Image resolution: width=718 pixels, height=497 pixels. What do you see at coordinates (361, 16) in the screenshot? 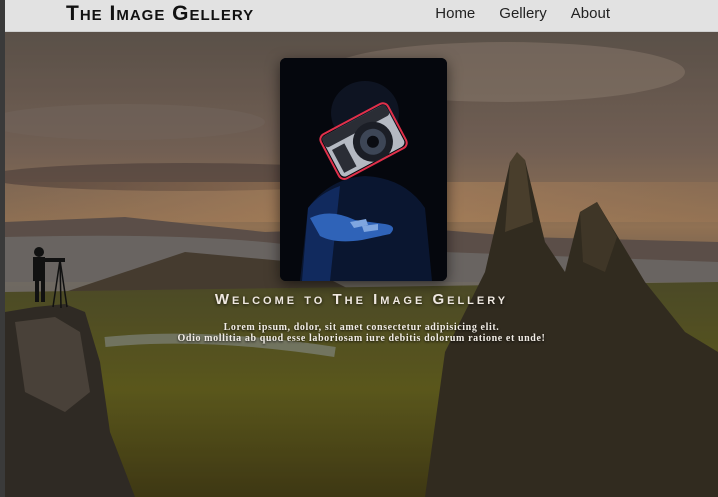
I see `navbar: The Image Gellery Home Gellery About` at bounding box center [361, 16].